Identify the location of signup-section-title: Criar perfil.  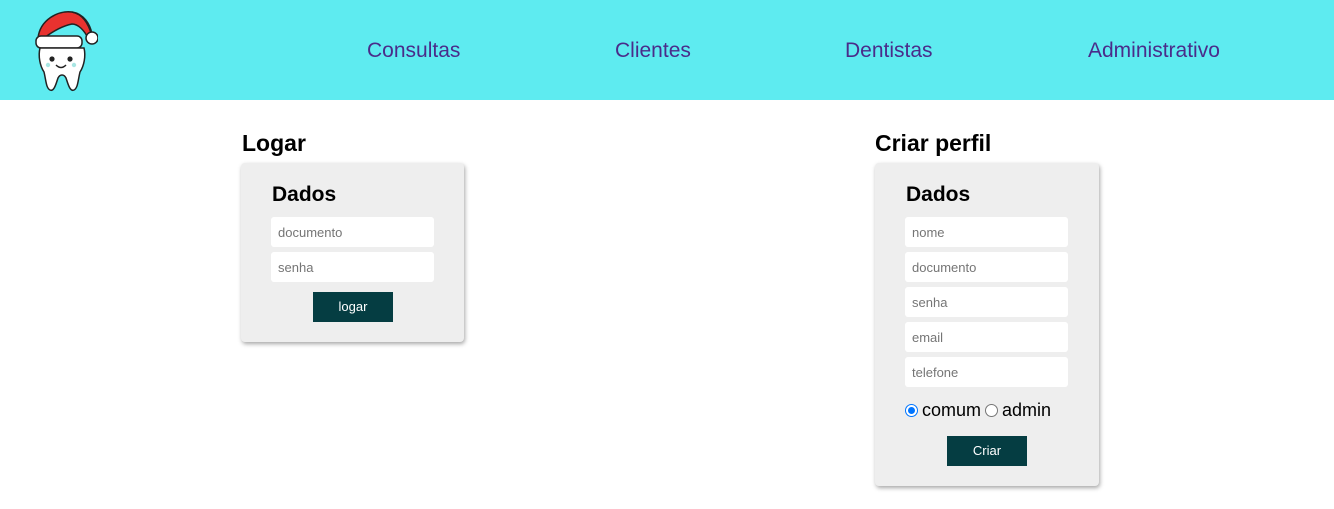
(933, 143).